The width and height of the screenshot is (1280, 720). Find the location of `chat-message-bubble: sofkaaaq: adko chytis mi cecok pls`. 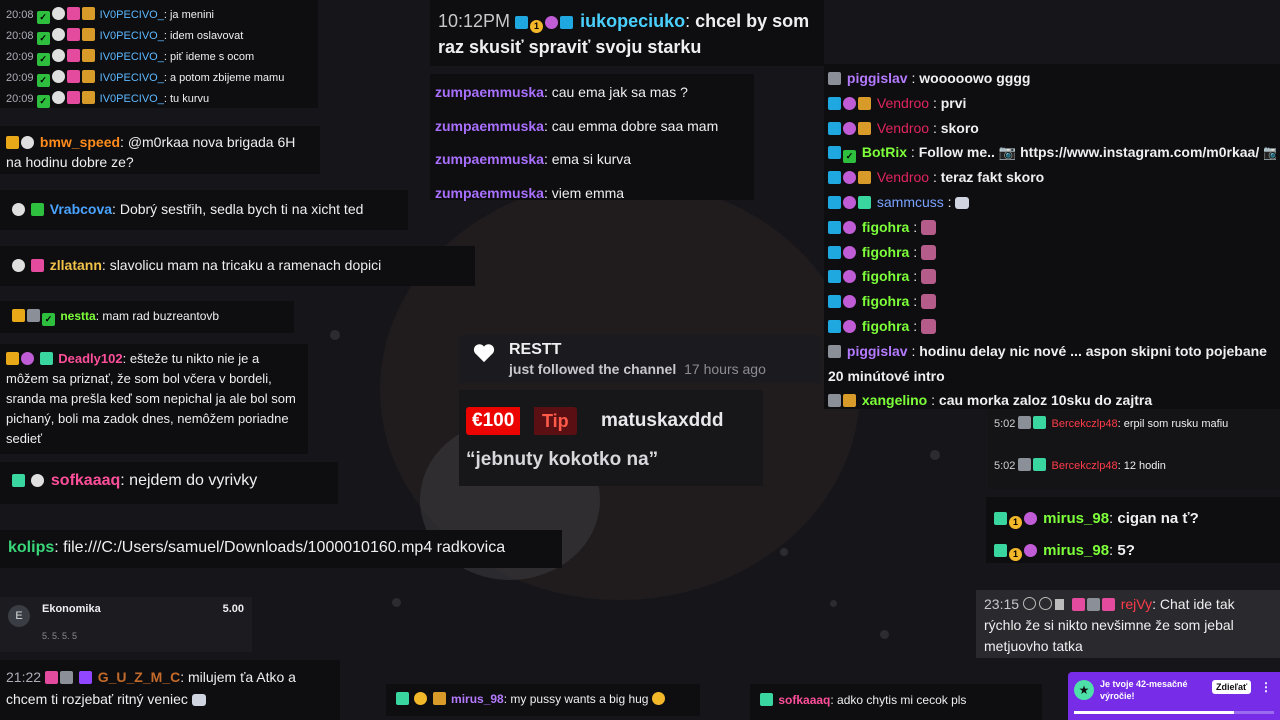

chat-message-bubble: sofkaaaq: adko chytis mi cecok pls is located at coordinates (896, 702).